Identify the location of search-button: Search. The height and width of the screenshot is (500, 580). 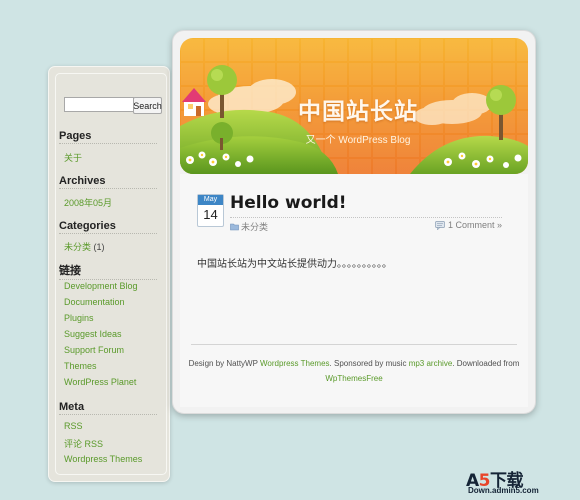
(147, 105).